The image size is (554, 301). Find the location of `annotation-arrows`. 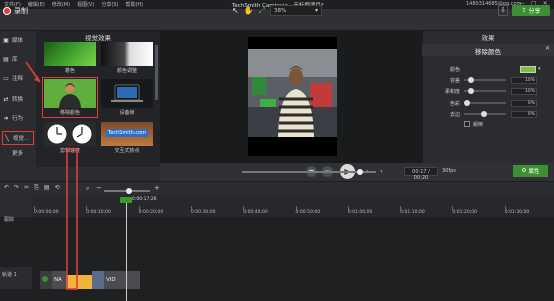

annotation-arrows is located at coordinates (51, 175).